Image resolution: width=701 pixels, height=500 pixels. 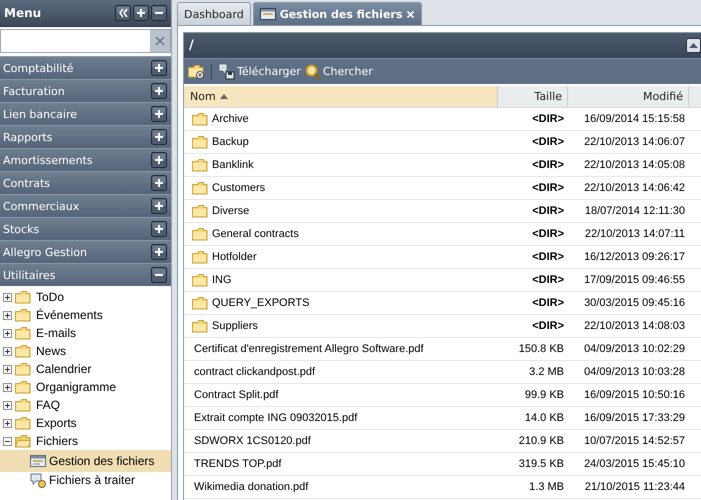 What do you see at coordinates (341, 464) in the screenshot?
I see `file-name-cell: TRENDS TOP.pdf` at bounding box center [341, 464].